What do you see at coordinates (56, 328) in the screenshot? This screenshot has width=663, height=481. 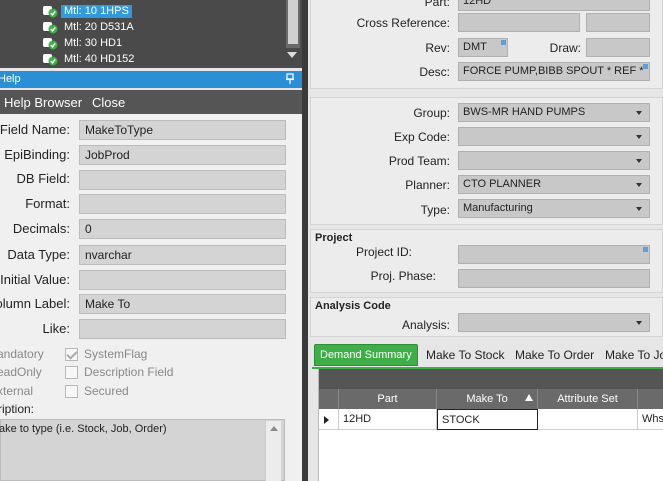 I see `like-label: Like:` at bounding box center [56, 328].